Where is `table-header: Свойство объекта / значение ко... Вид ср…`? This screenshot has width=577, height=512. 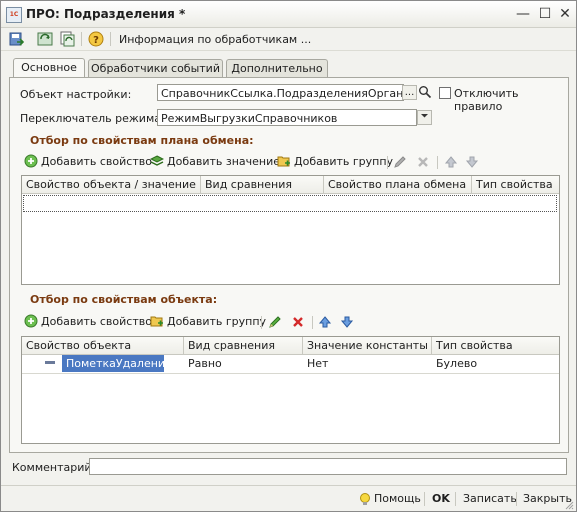
table-header: Свойство объекта / значение ко... Вид ср… is located at coordinates (290, 185).